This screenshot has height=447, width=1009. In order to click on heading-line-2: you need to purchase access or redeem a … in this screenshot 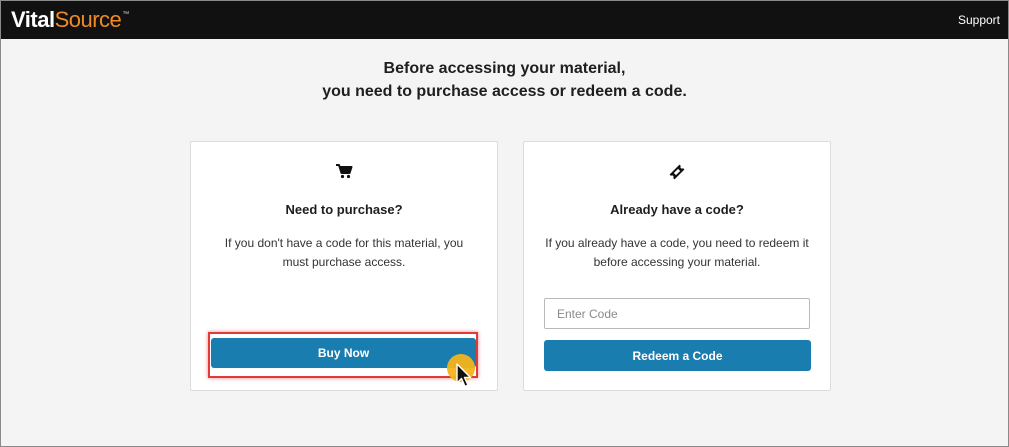, I will do `click(504, 91)`.